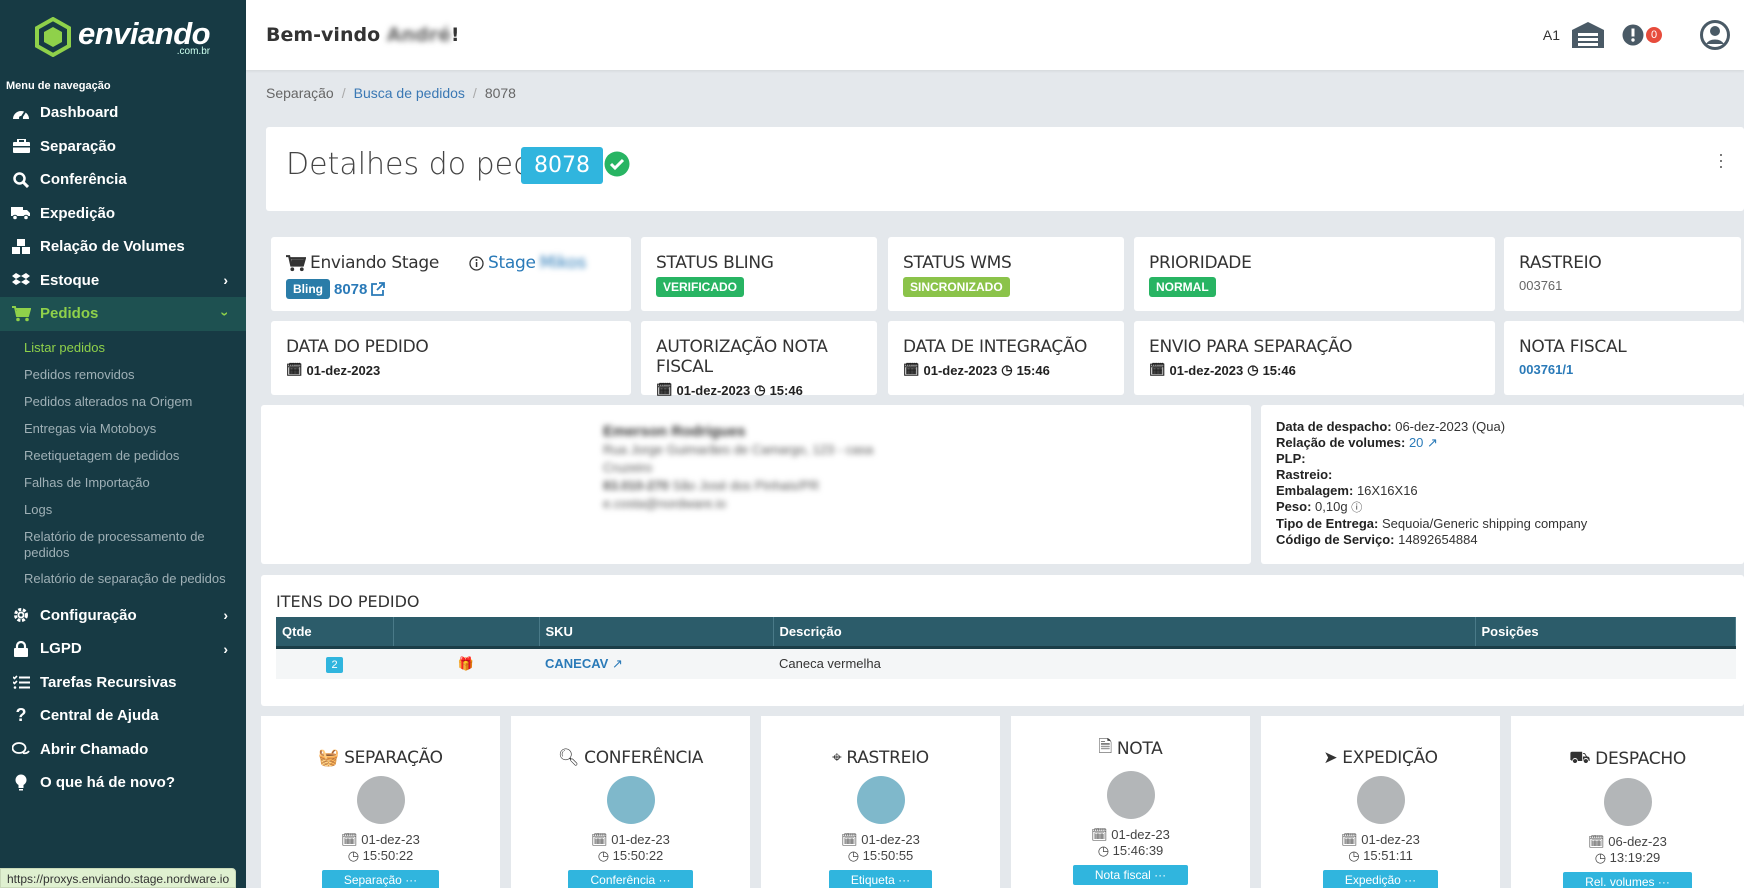 The height and width of the screenshot is (888, 1744). What do you see at coordinates (123, 579) in the screenshot?
I see `submenu-relatorio-separacao: Relatório de separação de pedidos` at bounding box center [123, 579].